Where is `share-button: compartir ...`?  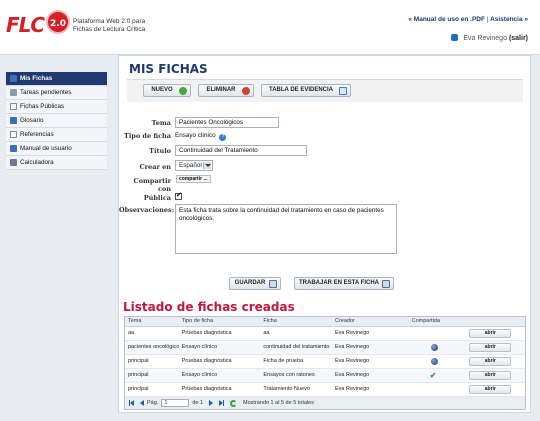
share-button: compartir ... is located at coordinates (193, 179).